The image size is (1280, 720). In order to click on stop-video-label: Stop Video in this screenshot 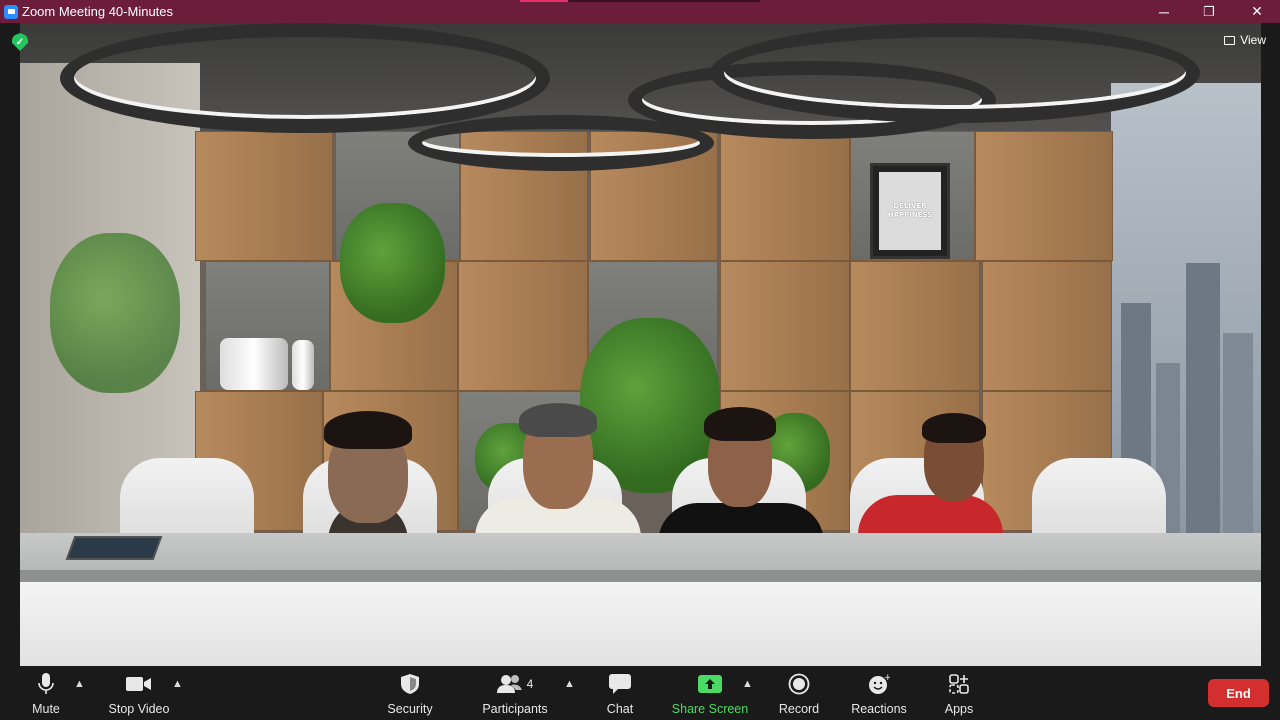, I will do `click(139, 709)`.